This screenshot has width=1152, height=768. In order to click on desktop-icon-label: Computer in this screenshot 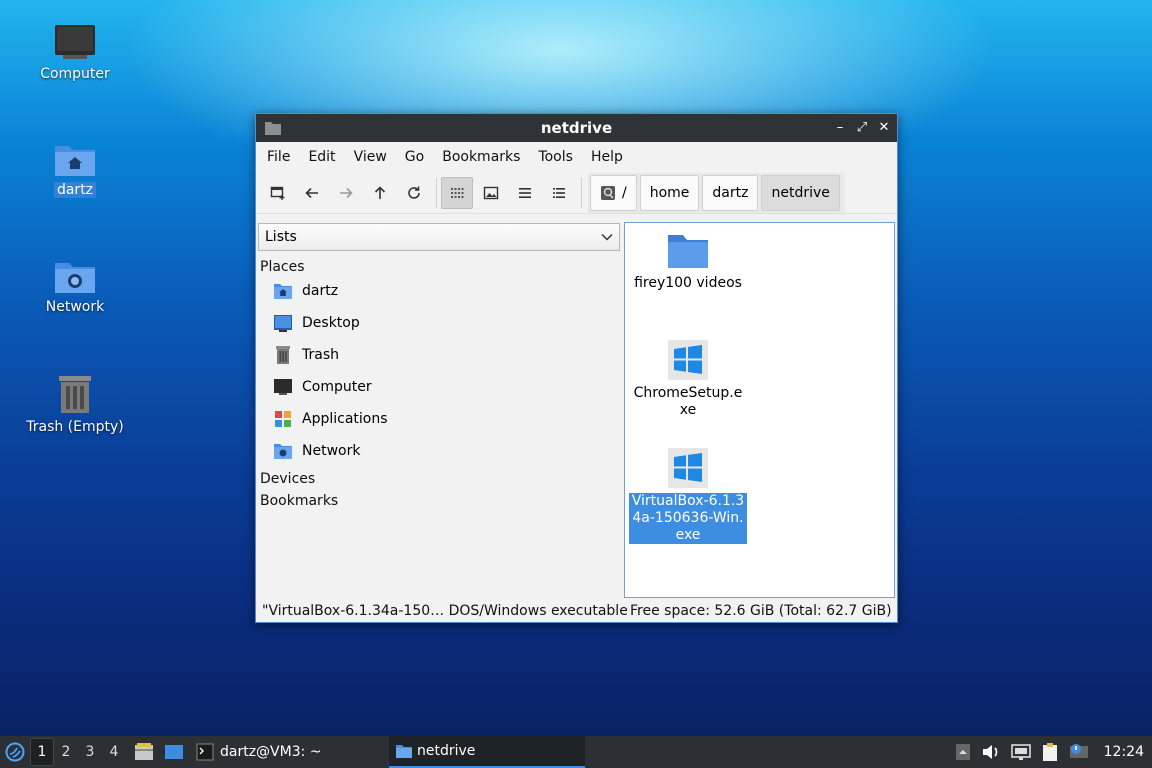, I will do `click(75, 74)`.